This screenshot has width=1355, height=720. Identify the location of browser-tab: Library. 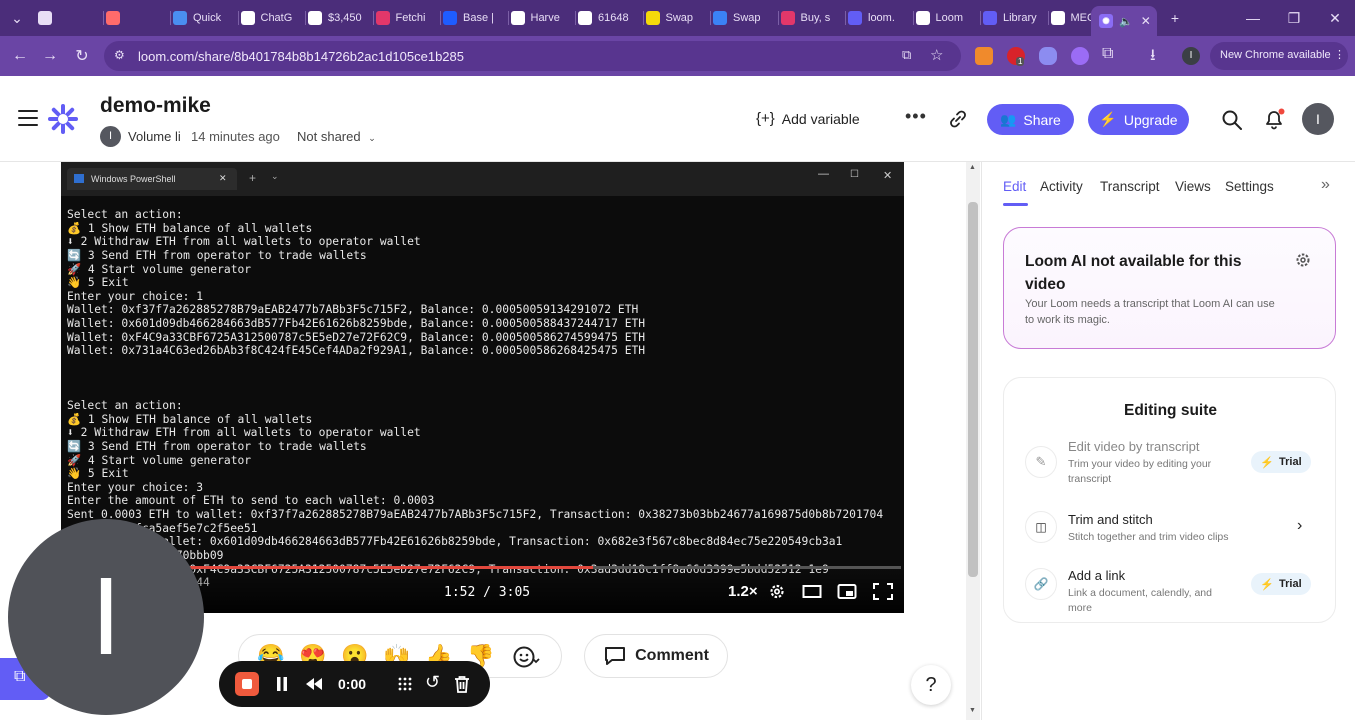
(1014, 18).